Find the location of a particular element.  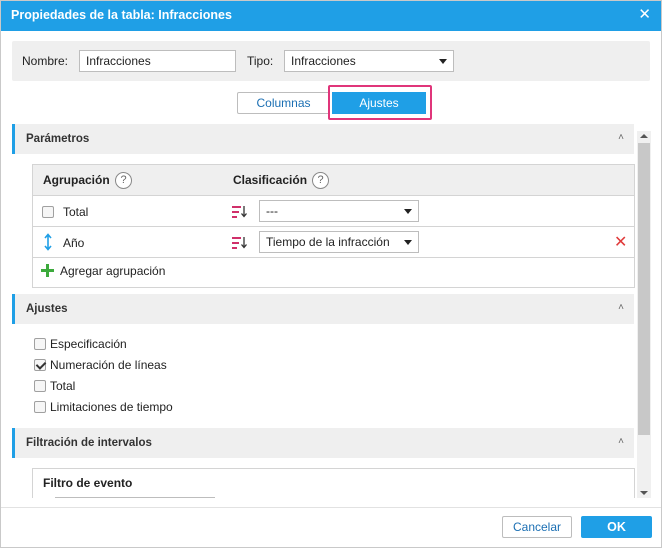

section-filtracion: Filtración de intervalos ˄ is located at coordinates (323, 443).